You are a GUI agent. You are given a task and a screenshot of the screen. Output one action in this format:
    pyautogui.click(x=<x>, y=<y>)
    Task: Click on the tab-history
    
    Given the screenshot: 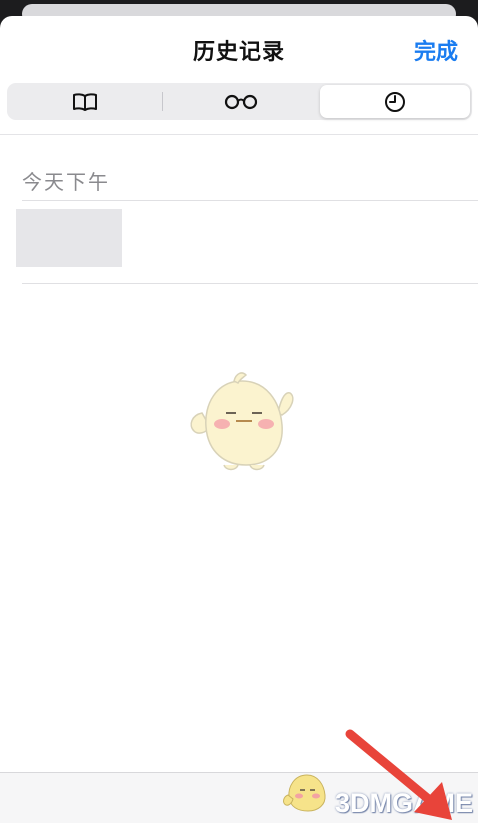 What is the action you would take?
    pyautogui.click(x=395, y=101)
    